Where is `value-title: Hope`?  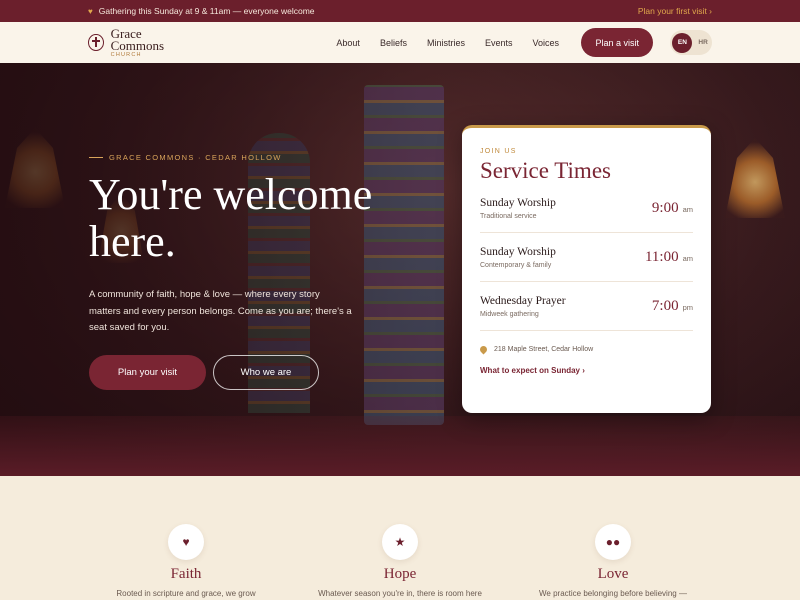
value-title: Hope is located at coordinates (400, 574).